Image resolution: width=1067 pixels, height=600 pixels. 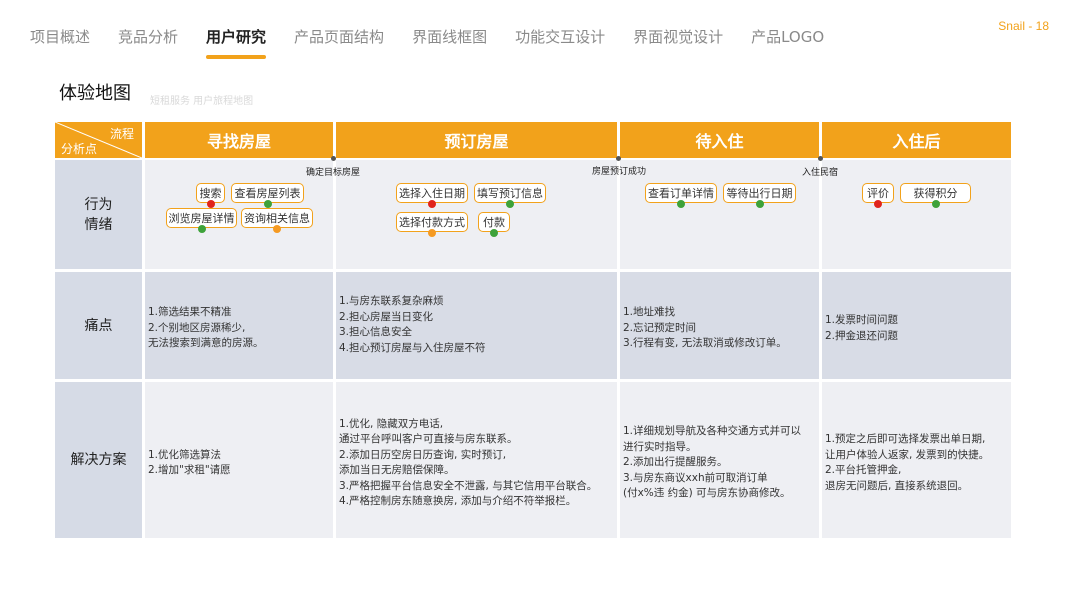 What do you see at coordinates (820, 158) in the screenshot?
I see `marker-dot-check-in` at bounding box center [820, 158].